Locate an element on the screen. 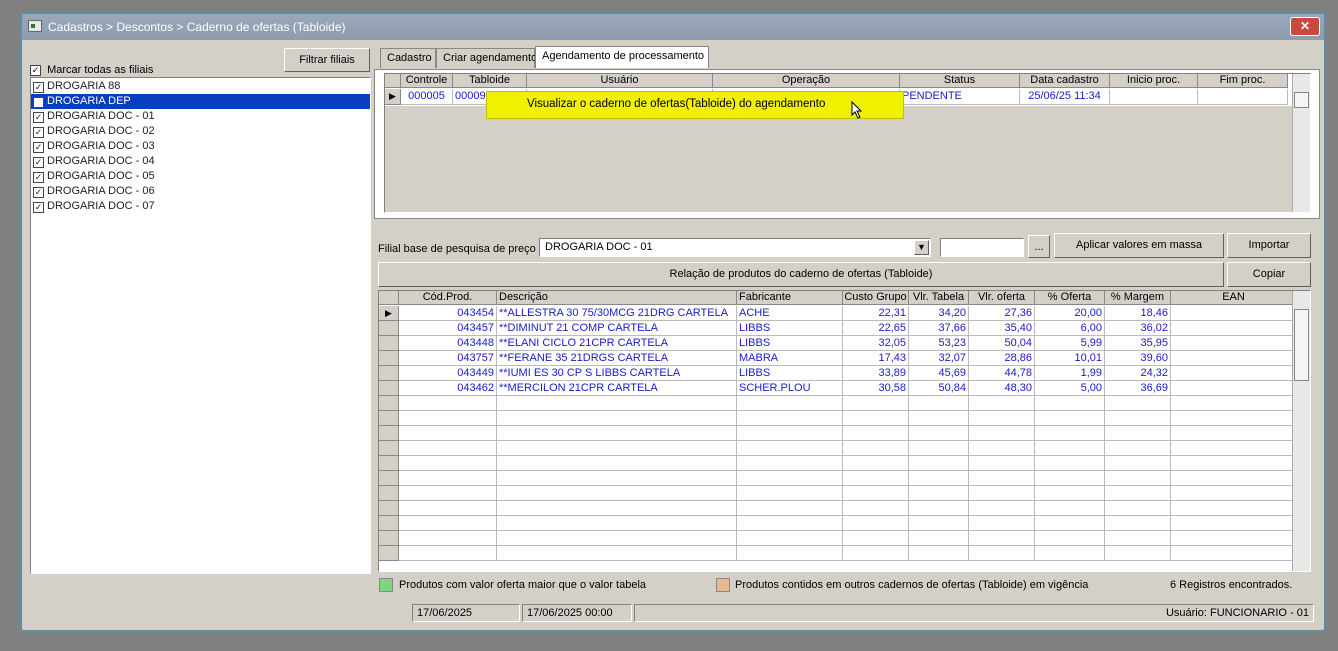  branch-item: ✓ DROGARIA DOC - 04 is located at coordinates (200, 161).